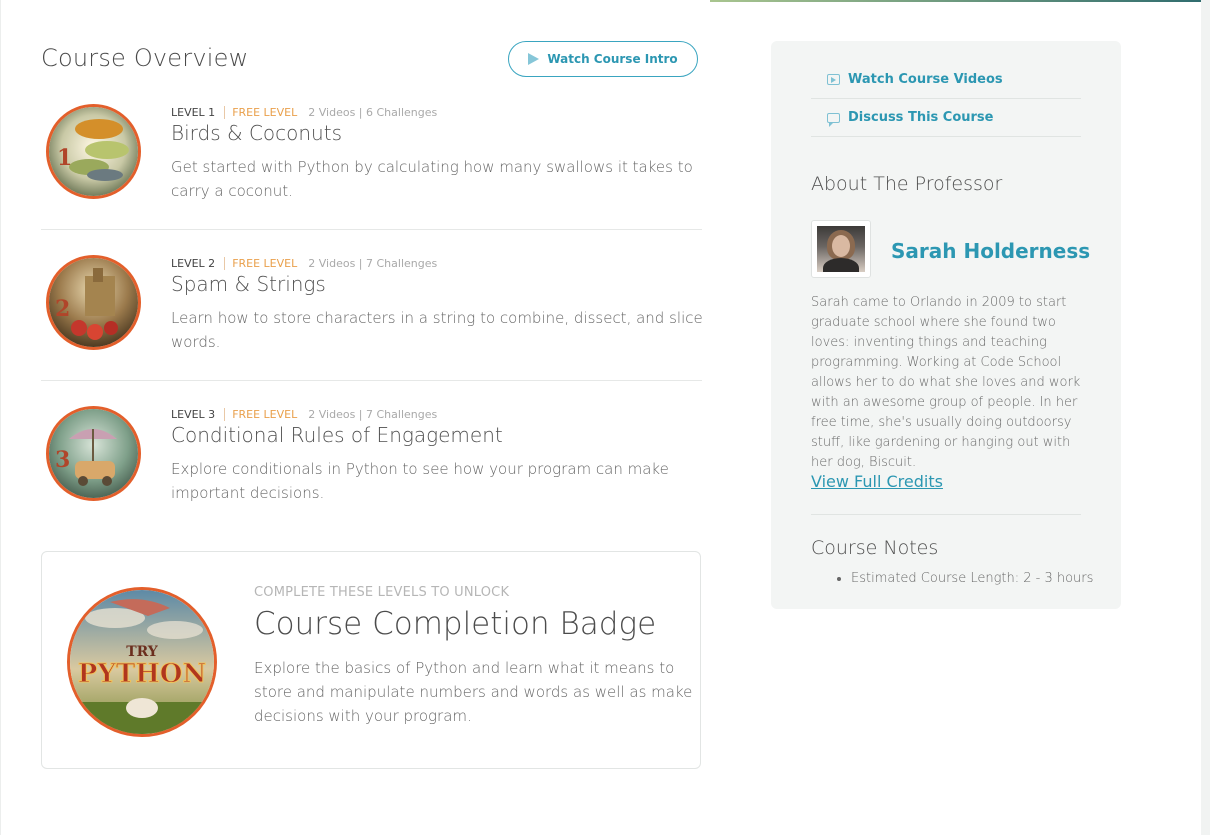  What do you see at coordinates (193, 414) in the screenshot?
I see `level-3-number: LEVEL 3` at bounding box center [193, 414].